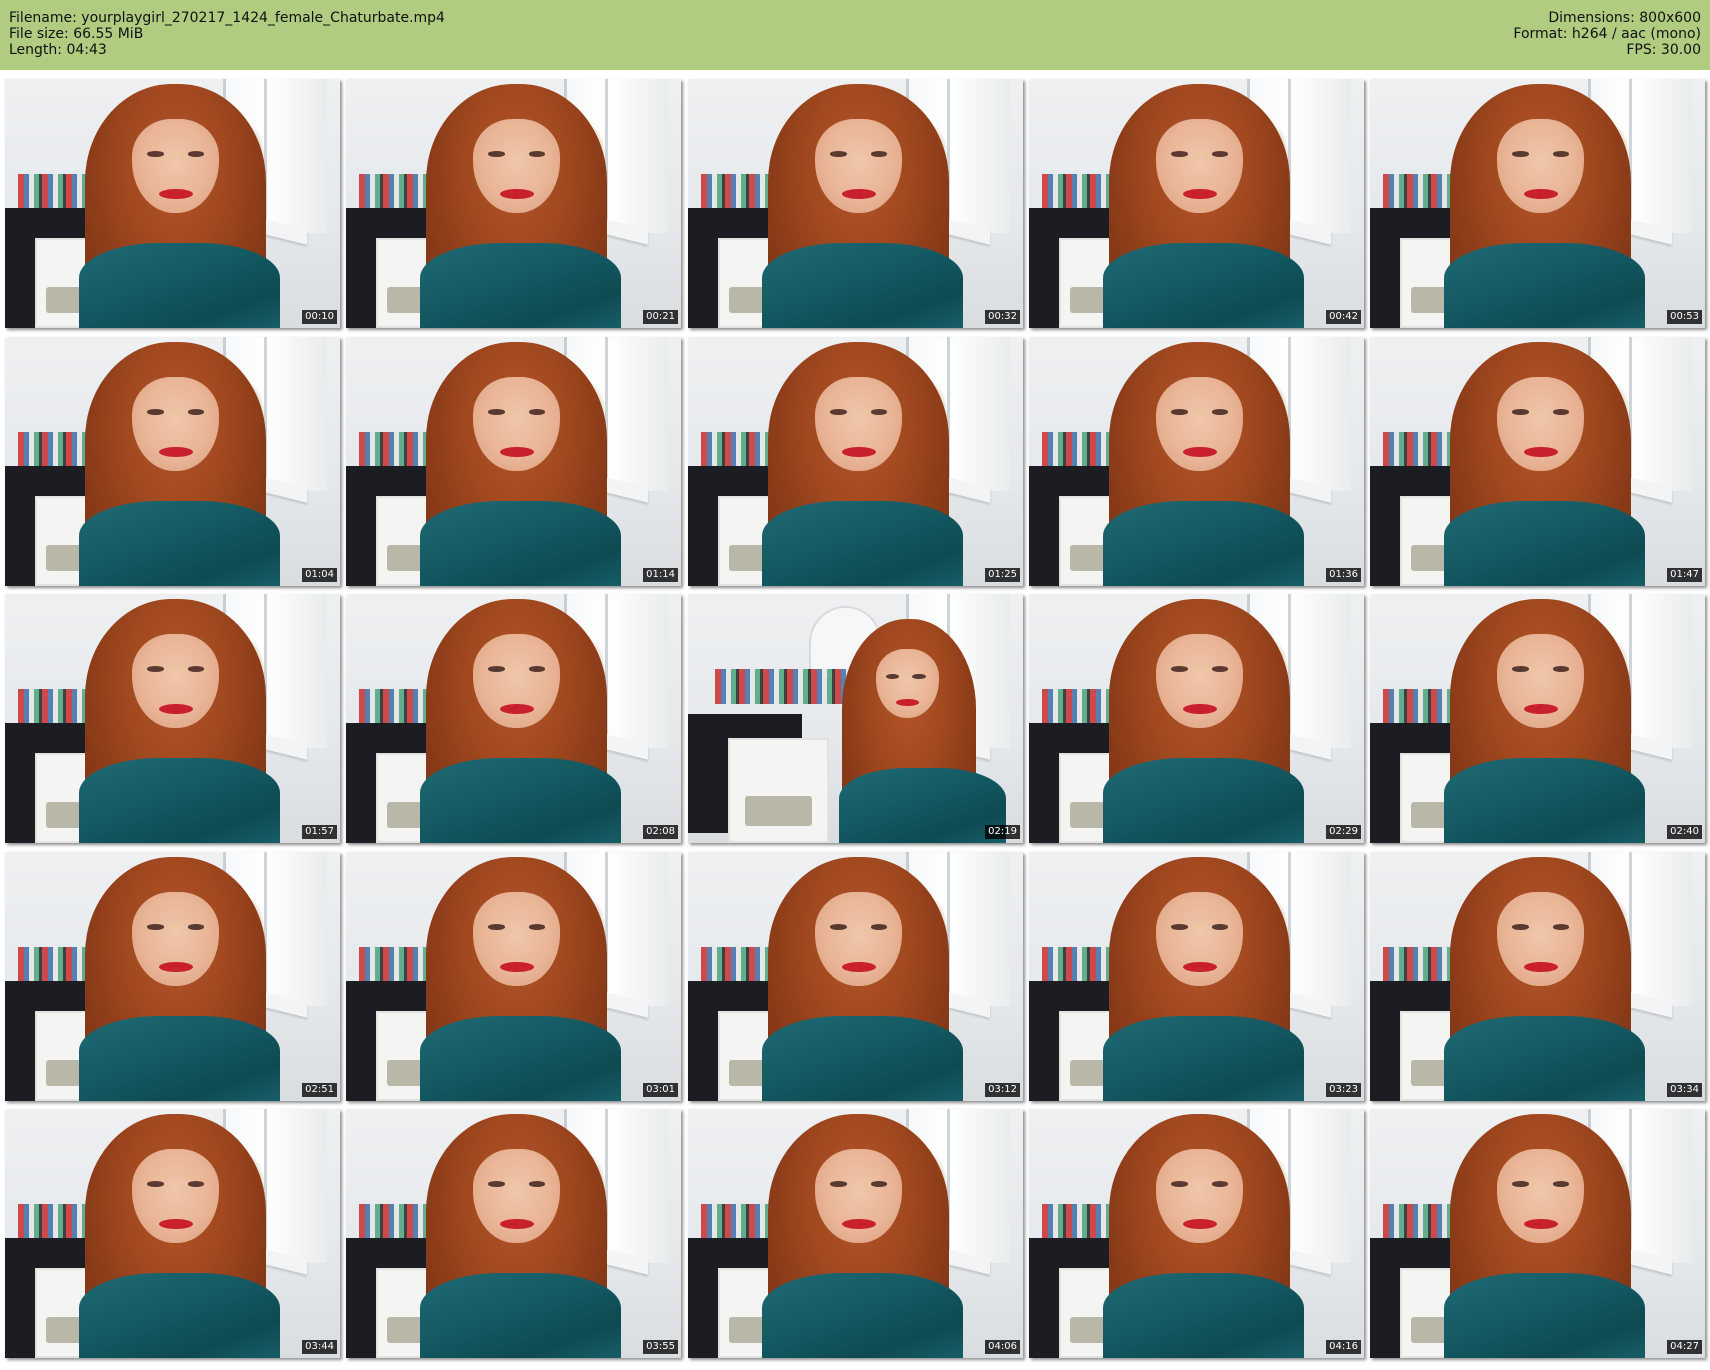 The height and width of the screenshot is (1370, 1710). Describe the element at coordinates (172, 203) in the screenshot. I see `video-thumbnail: 00:10` at that location.